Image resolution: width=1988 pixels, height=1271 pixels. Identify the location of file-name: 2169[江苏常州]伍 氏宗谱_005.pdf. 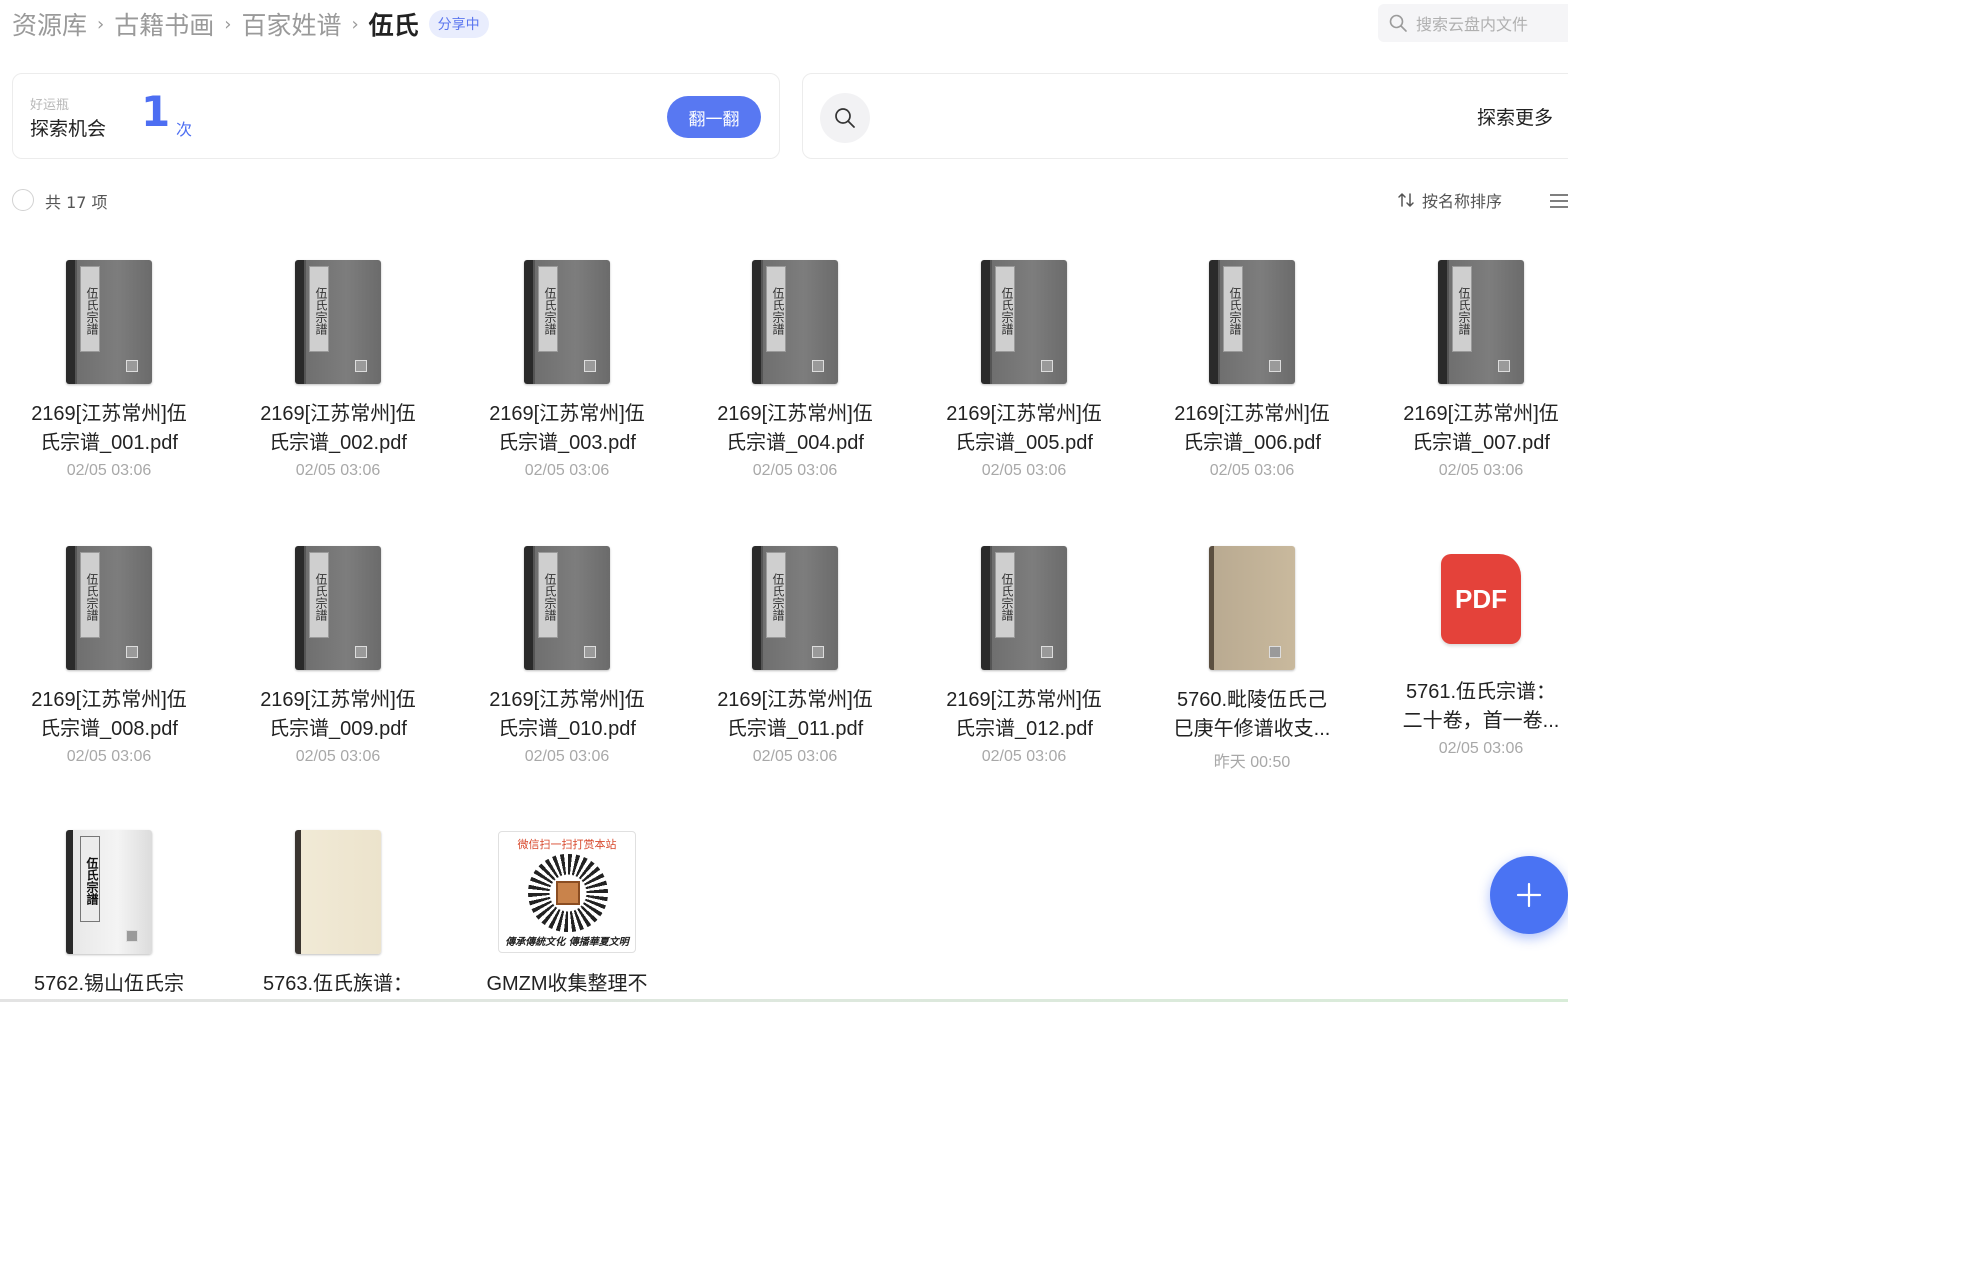
(1024, 428).